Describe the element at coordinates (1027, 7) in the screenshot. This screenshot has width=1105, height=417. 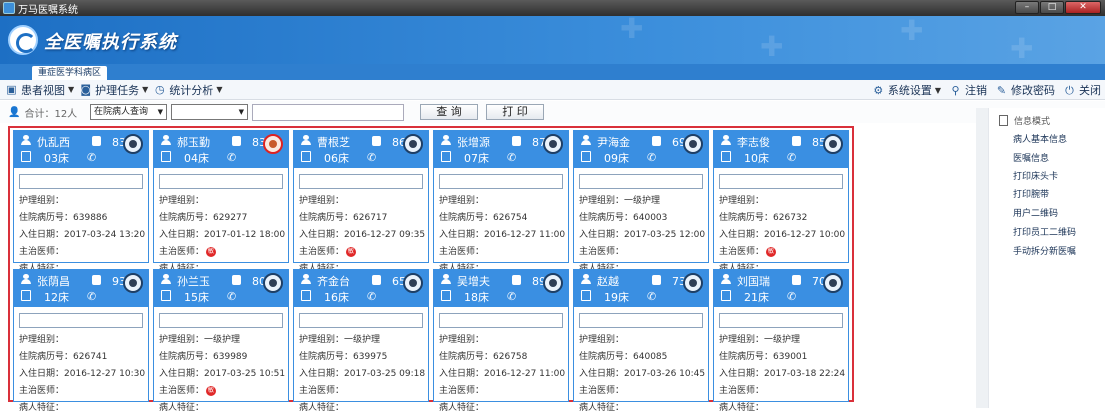
I see `minimize-button: –` at that location.